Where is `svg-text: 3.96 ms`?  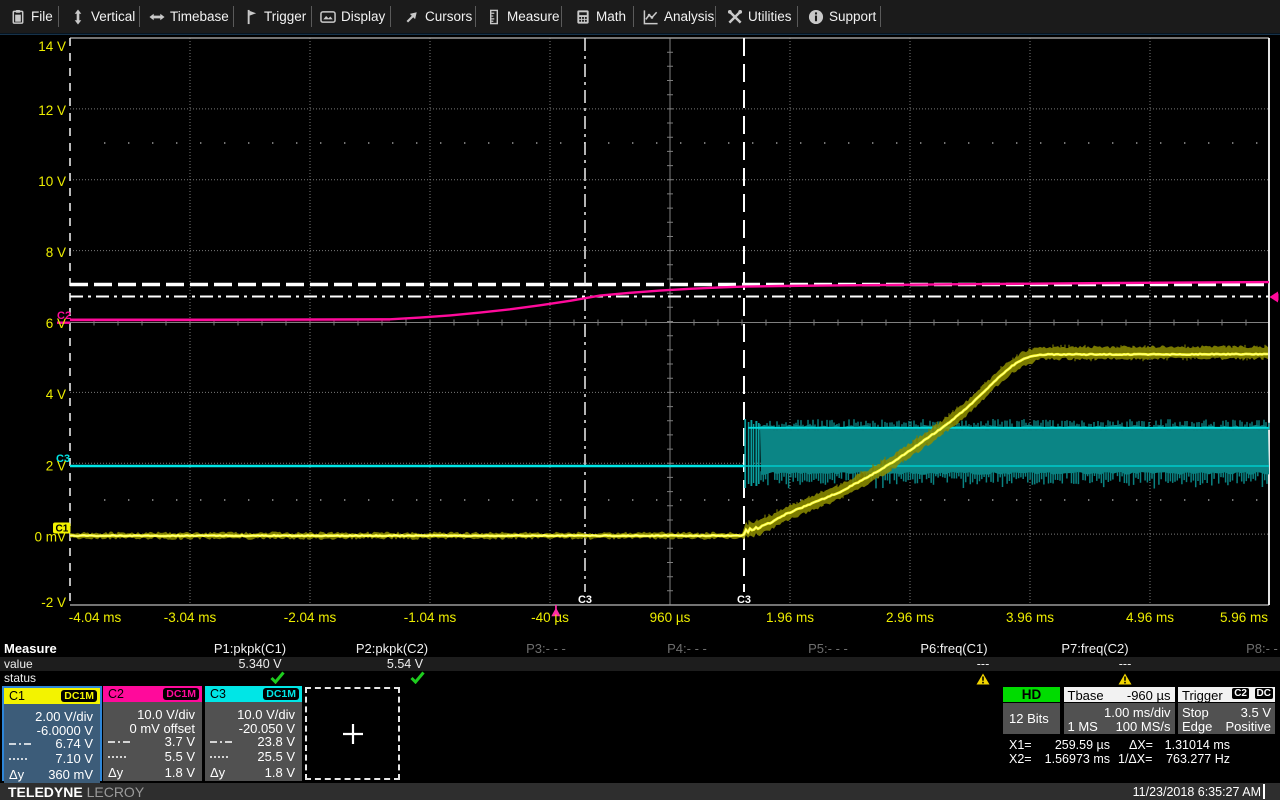
svg-text: 3.96 ms is located at coordinates (1030, 617).